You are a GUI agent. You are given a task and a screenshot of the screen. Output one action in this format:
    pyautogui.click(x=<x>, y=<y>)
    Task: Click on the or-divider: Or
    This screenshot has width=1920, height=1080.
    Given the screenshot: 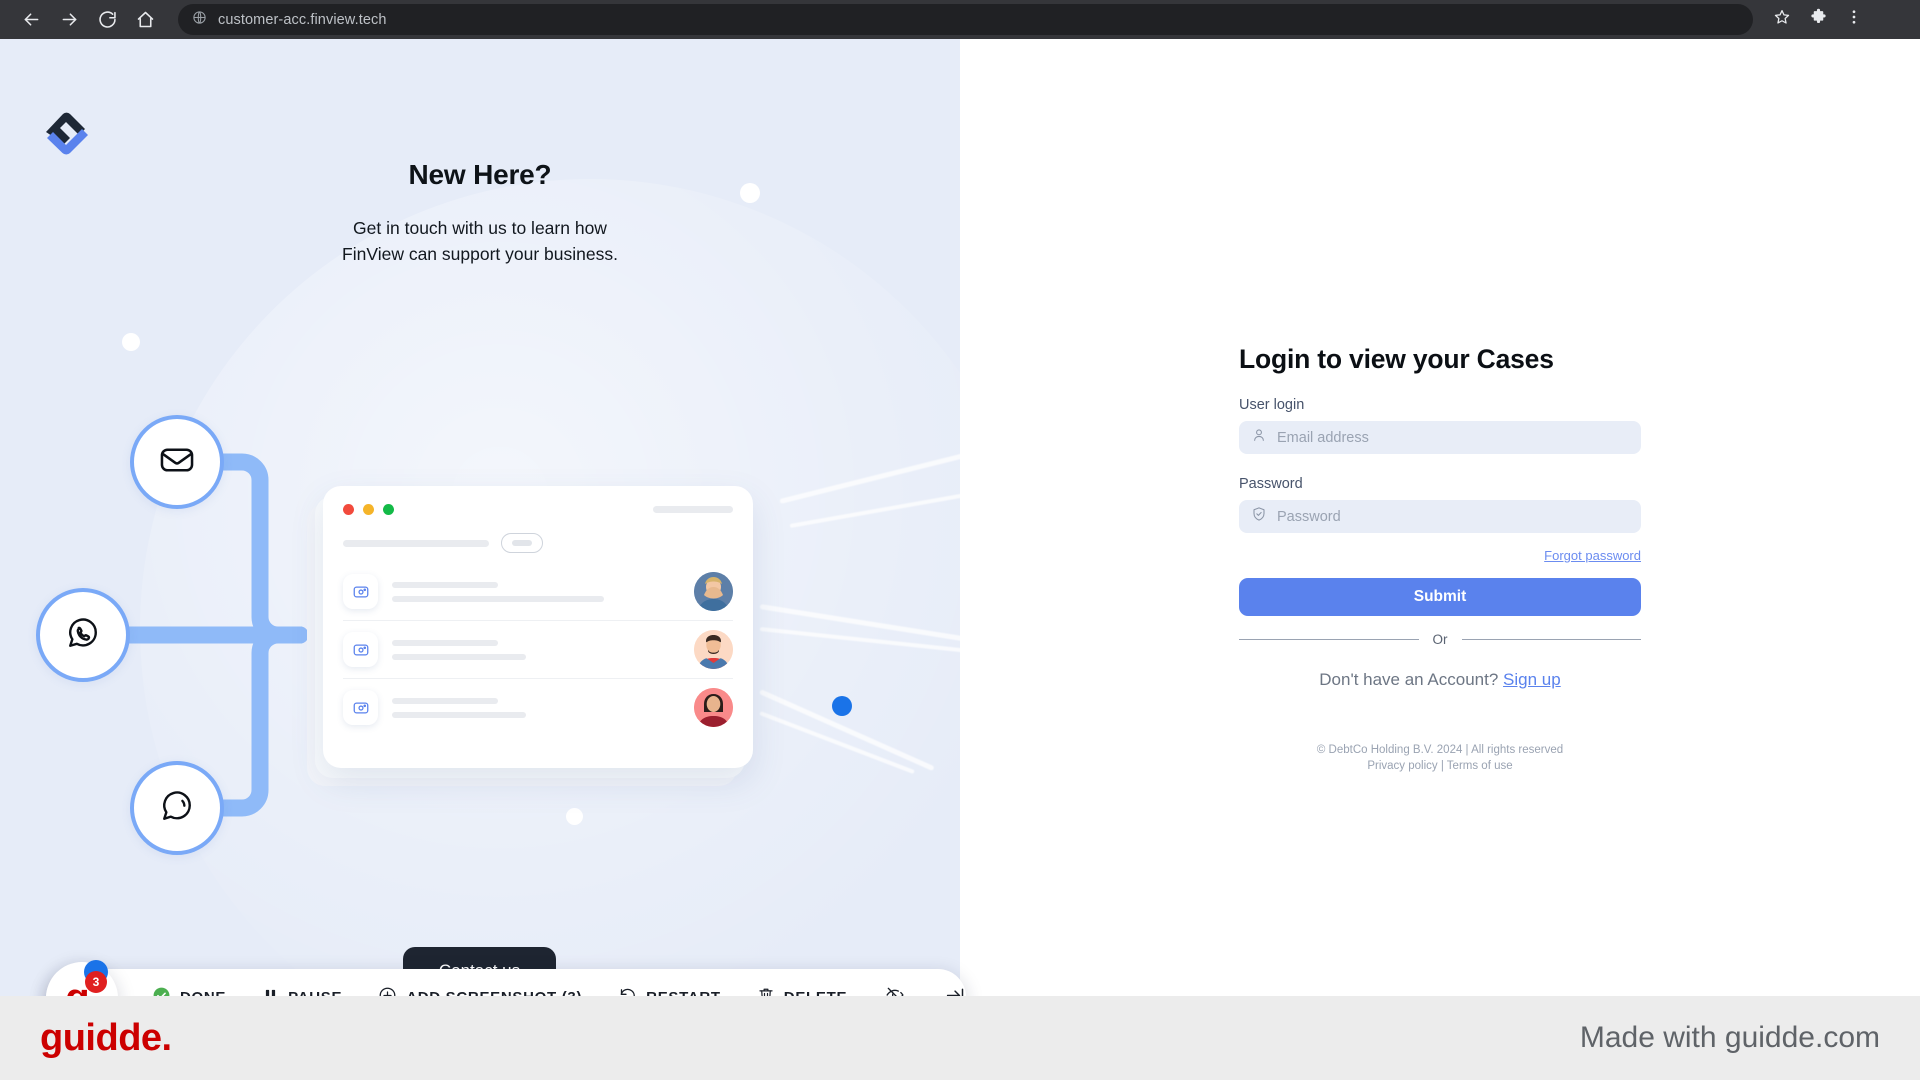 What is the action you would take?
    pyautogui.click(x=1440, y=639)
    